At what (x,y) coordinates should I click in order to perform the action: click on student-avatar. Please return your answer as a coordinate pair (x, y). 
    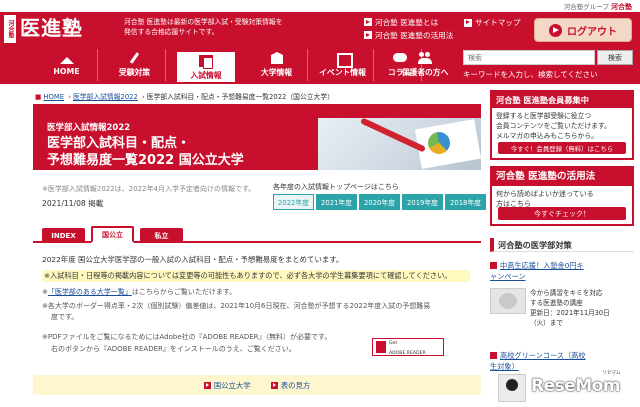
    Looking at the image, I should click on (512, 388).